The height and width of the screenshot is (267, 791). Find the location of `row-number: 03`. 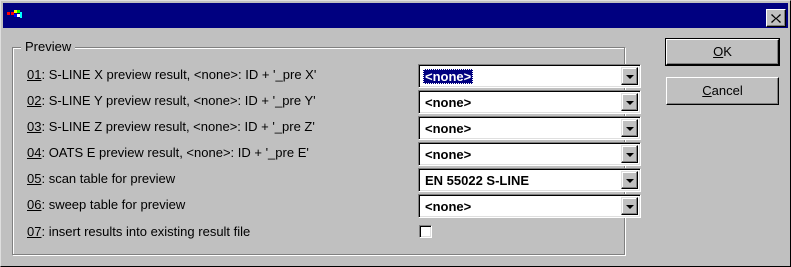

row-number: 03 is located at coordinates (34, 126).